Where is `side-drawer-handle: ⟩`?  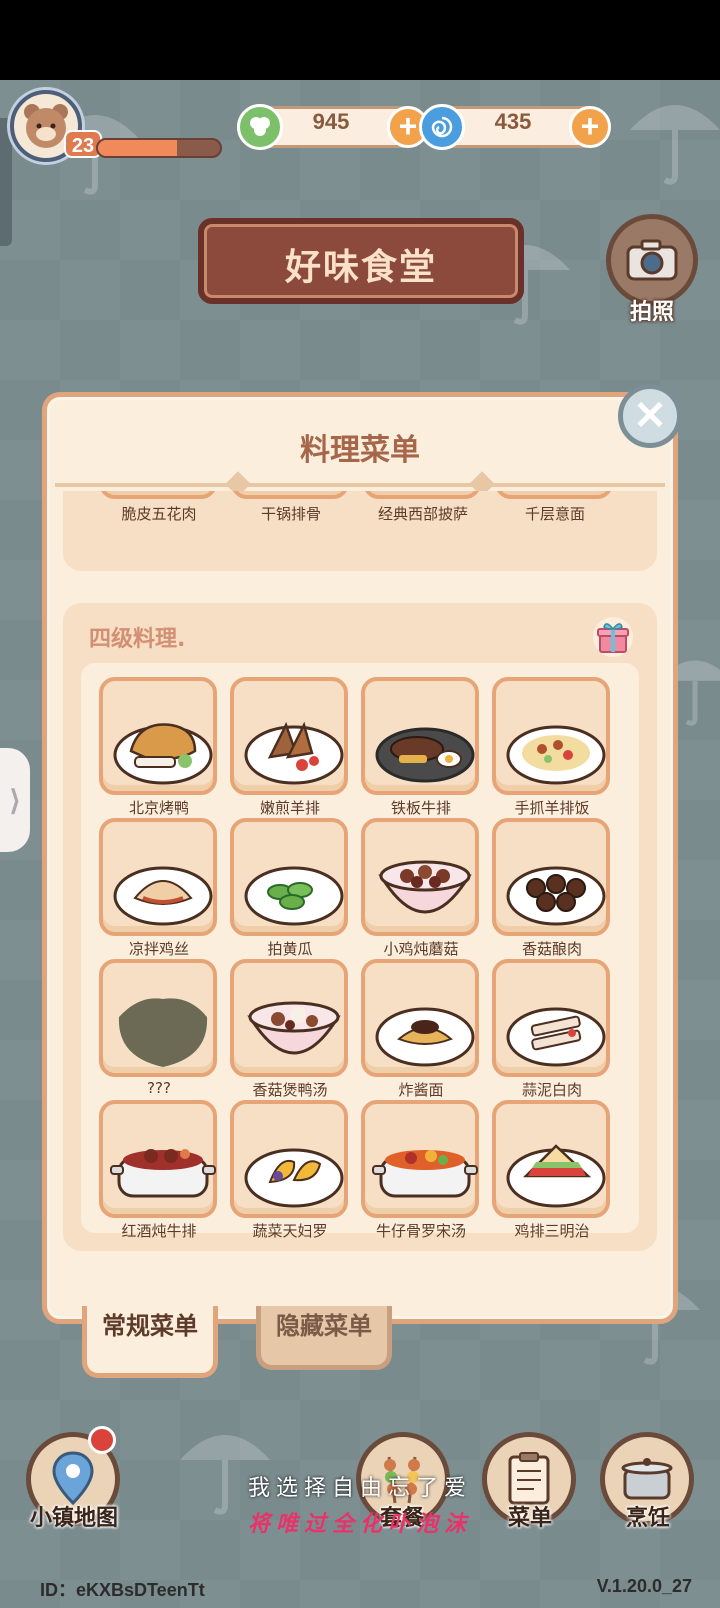 side-drawer-handle: ⟩ is located at coordinates (15, 800).